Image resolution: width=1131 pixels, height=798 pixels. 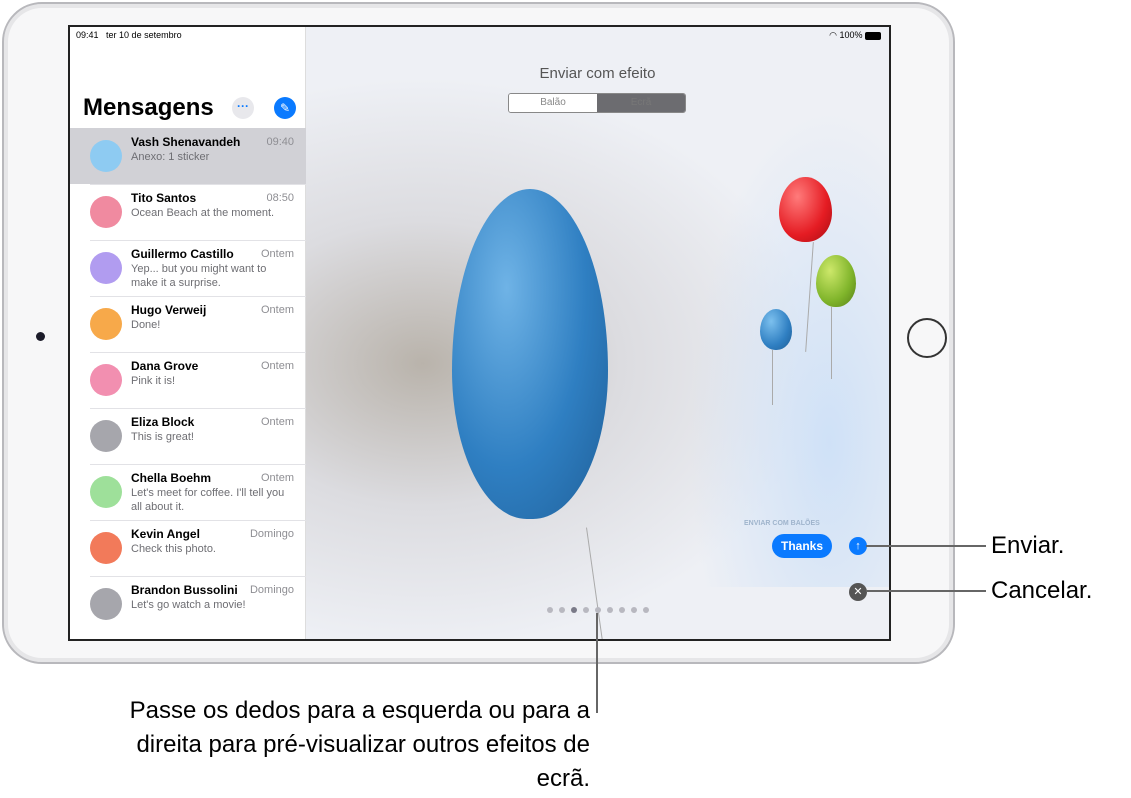 I want to click on message-preview: Let's go watch a movie!, so click(x=188, y=605).